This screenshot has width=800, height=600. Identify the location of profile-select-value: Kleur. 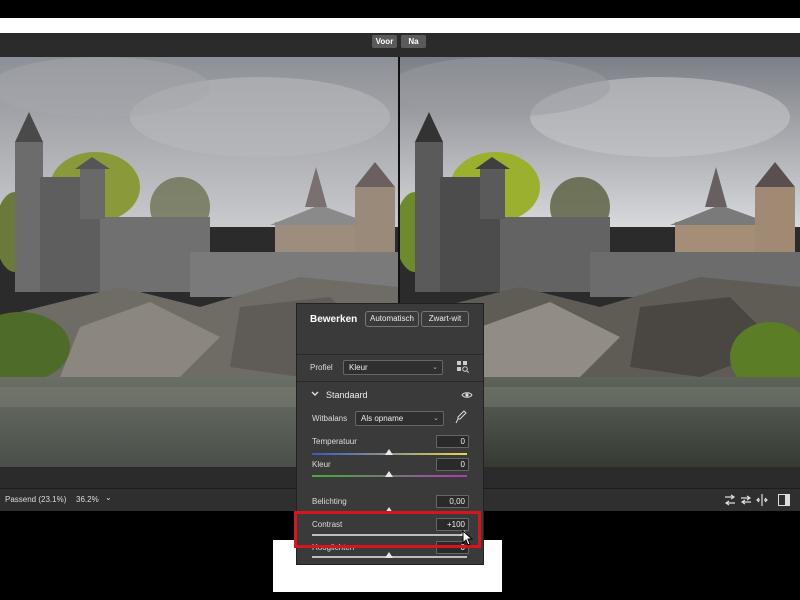
(358, 367).